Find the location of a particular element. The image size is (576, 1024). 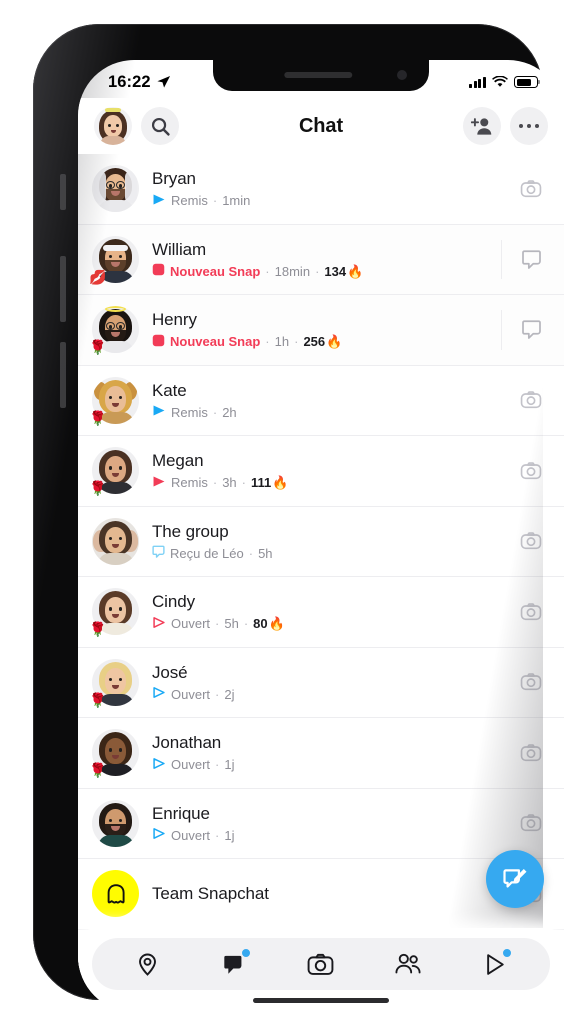

chat-text-group: Megan Remis · 3h · 111 🔥 is located at coordinates (333, 470).